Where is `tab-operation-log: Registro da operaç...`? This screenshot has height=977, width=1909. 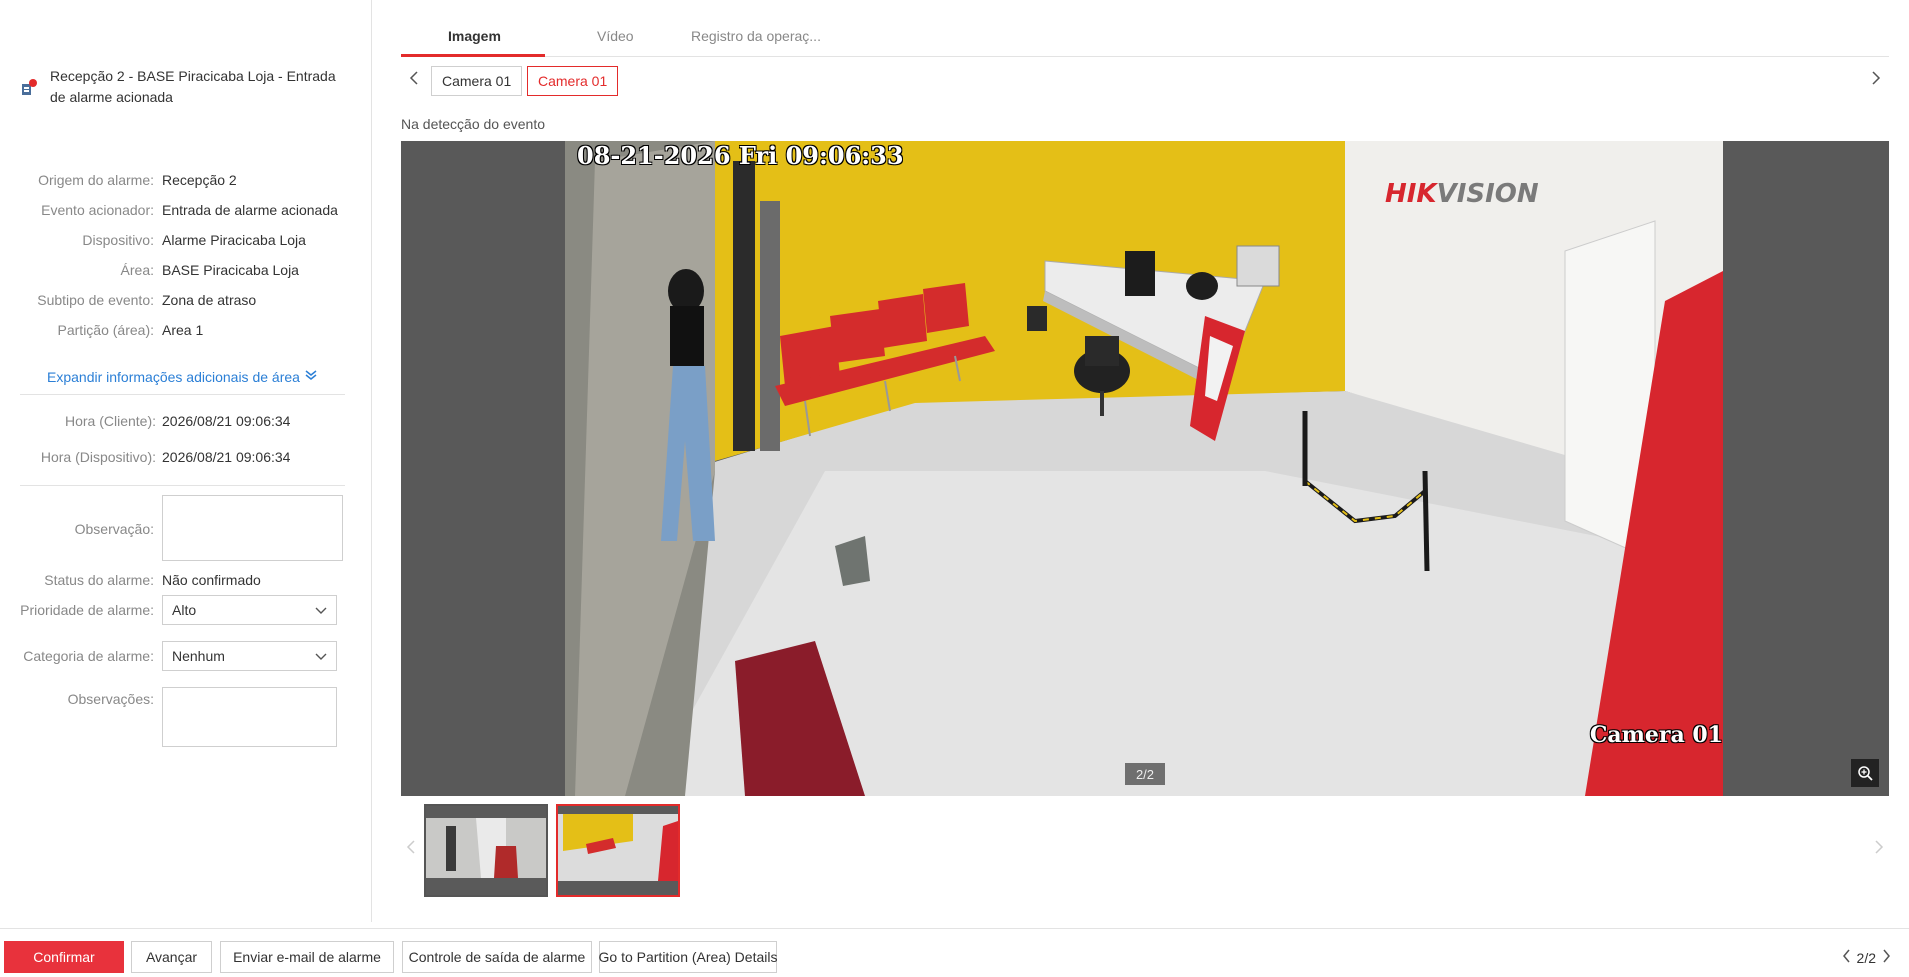 tab-operation-log: Registro da operaç... is located at coordinates (756, 36).